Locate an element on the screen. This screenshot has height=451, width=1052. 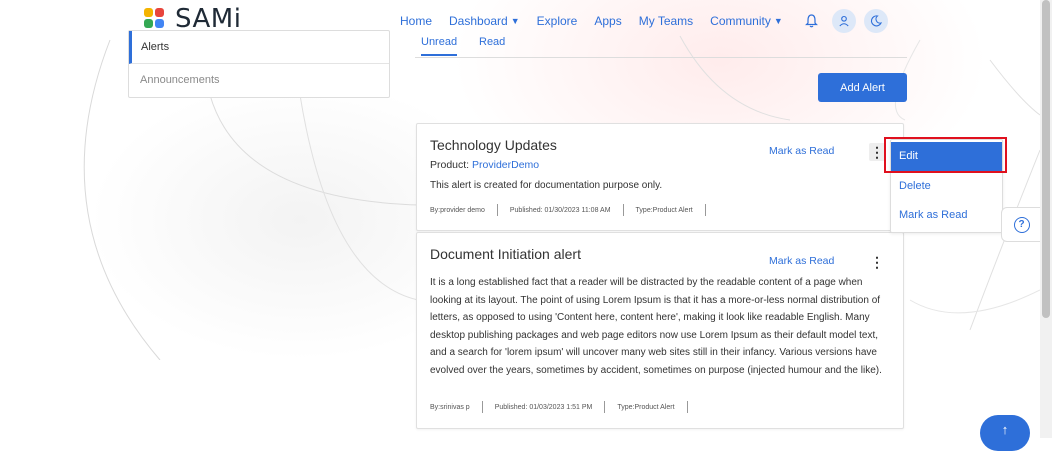
alert-tabs: Unread Read is located at coordinates (661, 44).